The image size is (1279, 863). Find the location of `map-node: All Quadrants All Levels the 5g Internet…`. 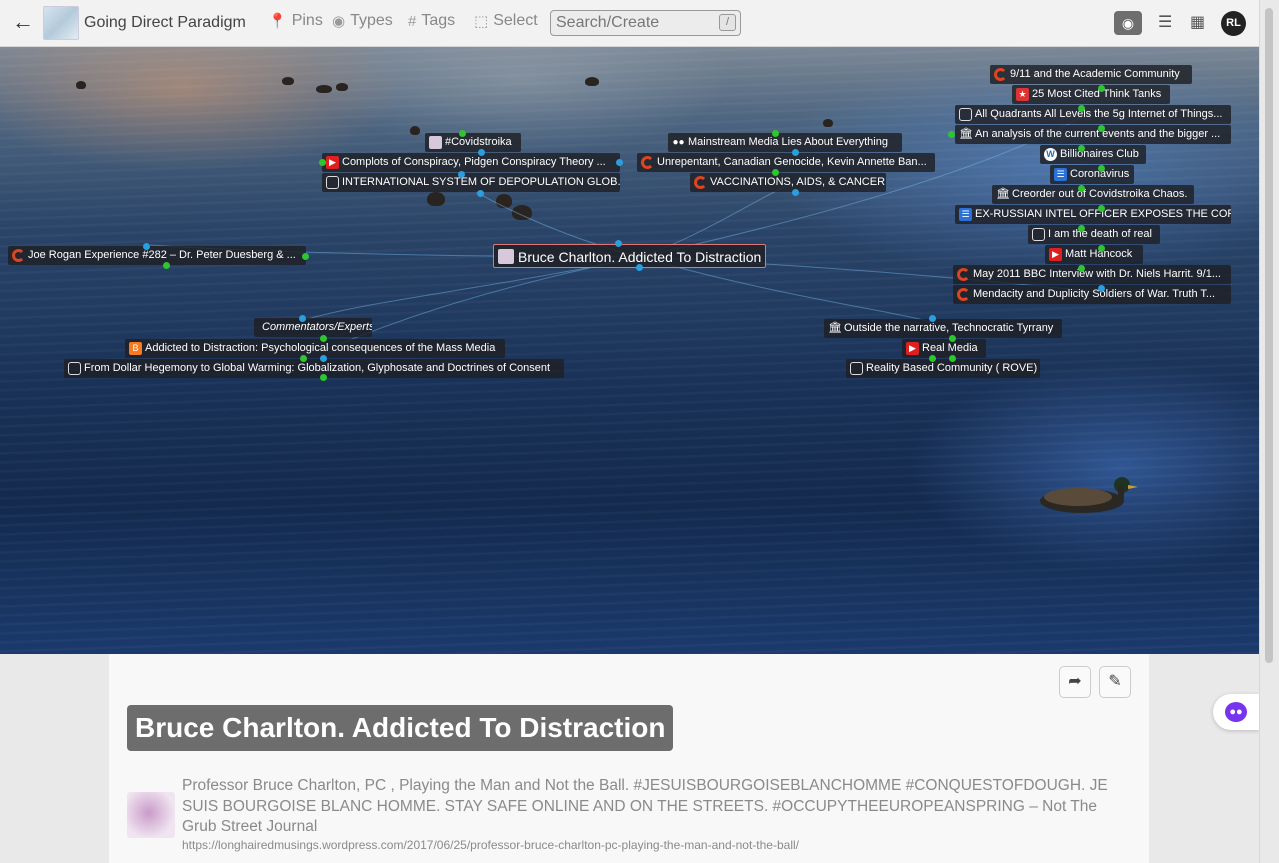

map-node: All Quadrants All Levels the 5g Internet… is located at coordinates (1093, 114).